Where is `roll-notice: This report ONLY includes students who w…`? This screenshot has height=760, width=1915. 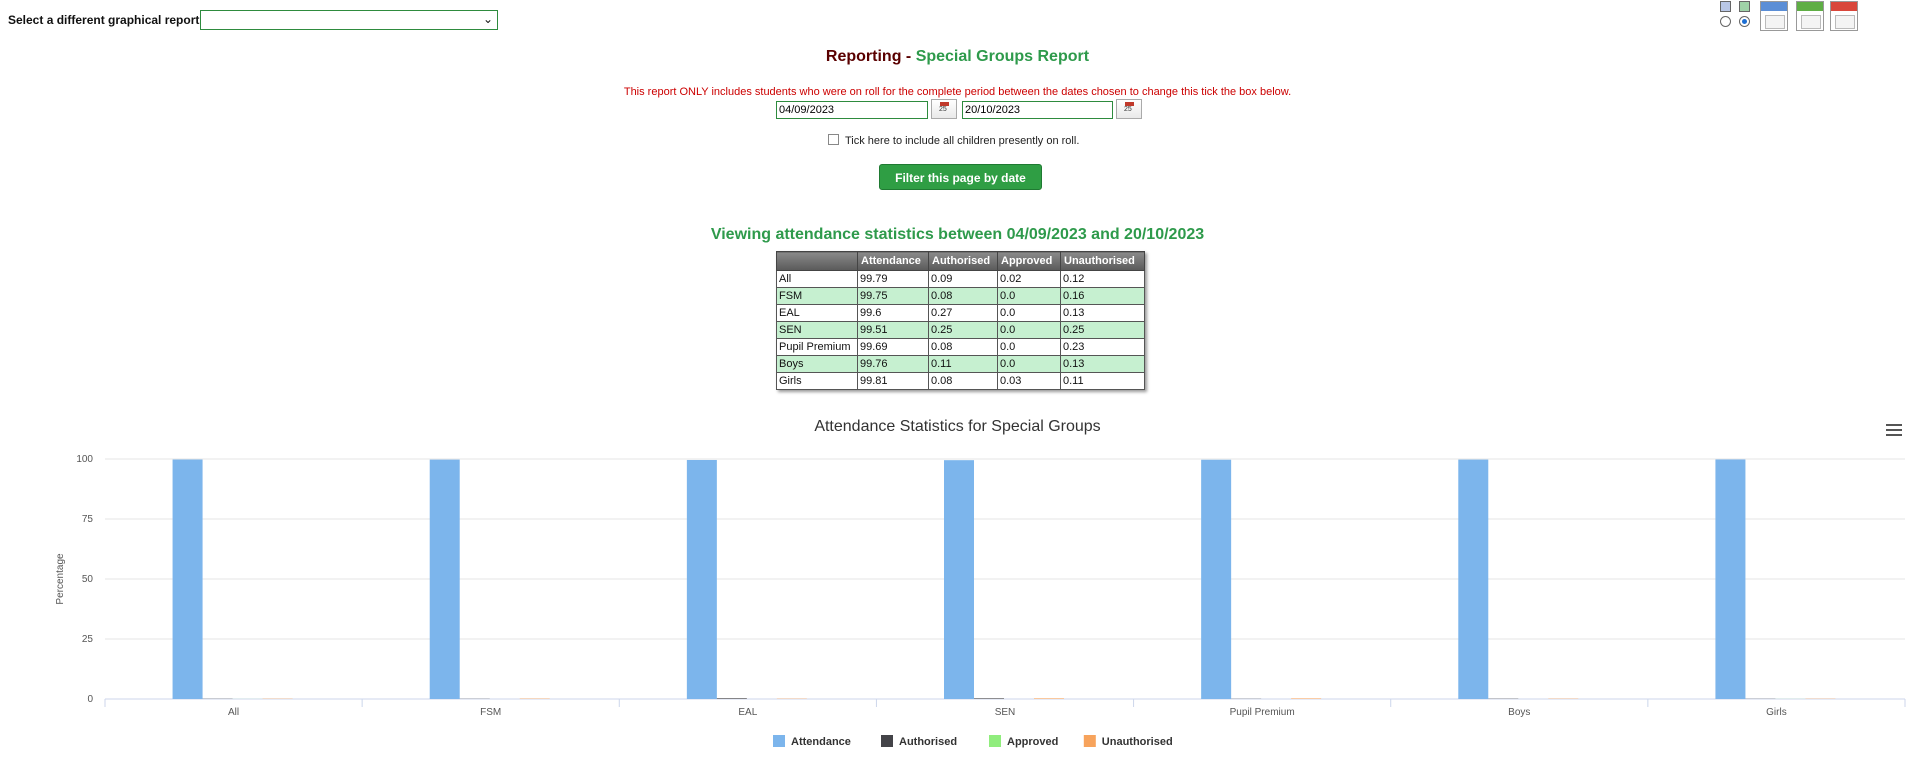 roll-notice: This report ONLY includes students who w… is located at coordinates (957, 92).